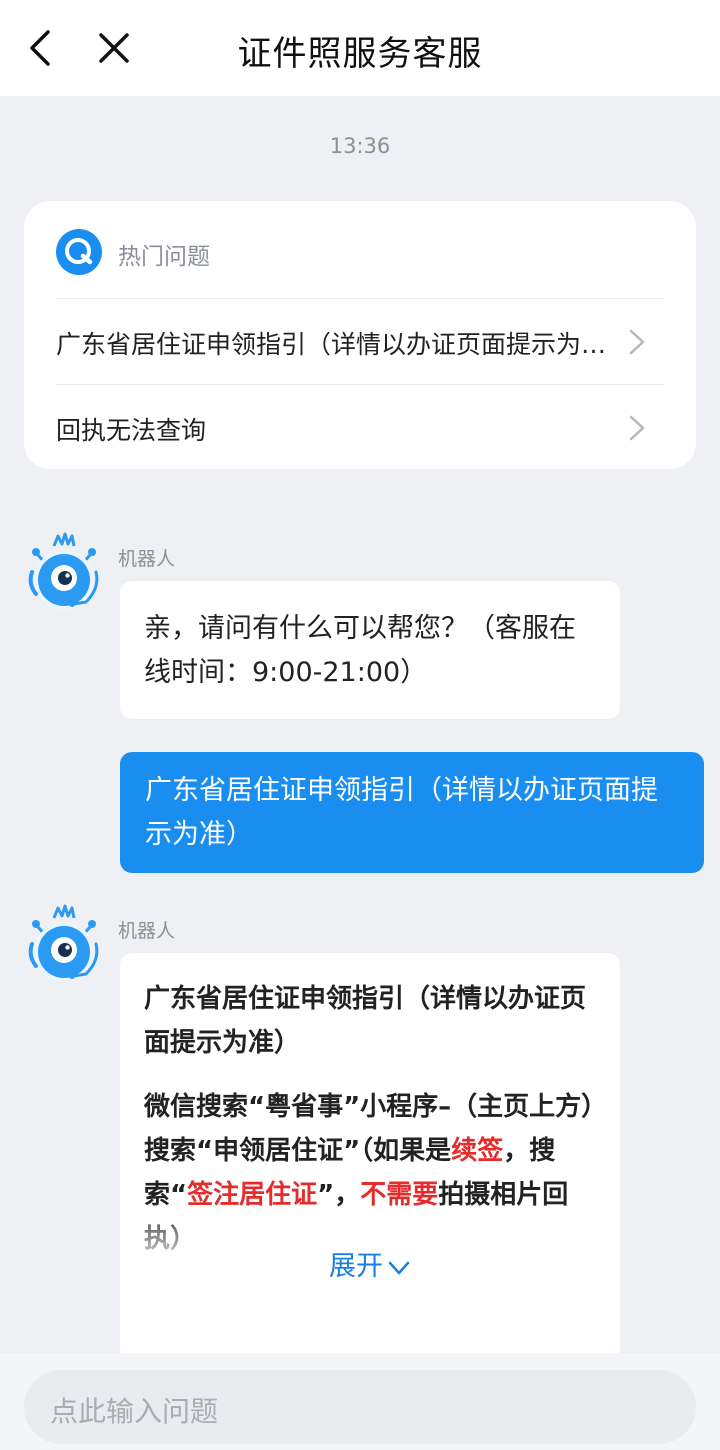  Describe the element at coordinates (365, 1021) in the screenshot. I see `guide-heading: 广东省居住证申领指引（详情以办证页面提示为准）` at that location.